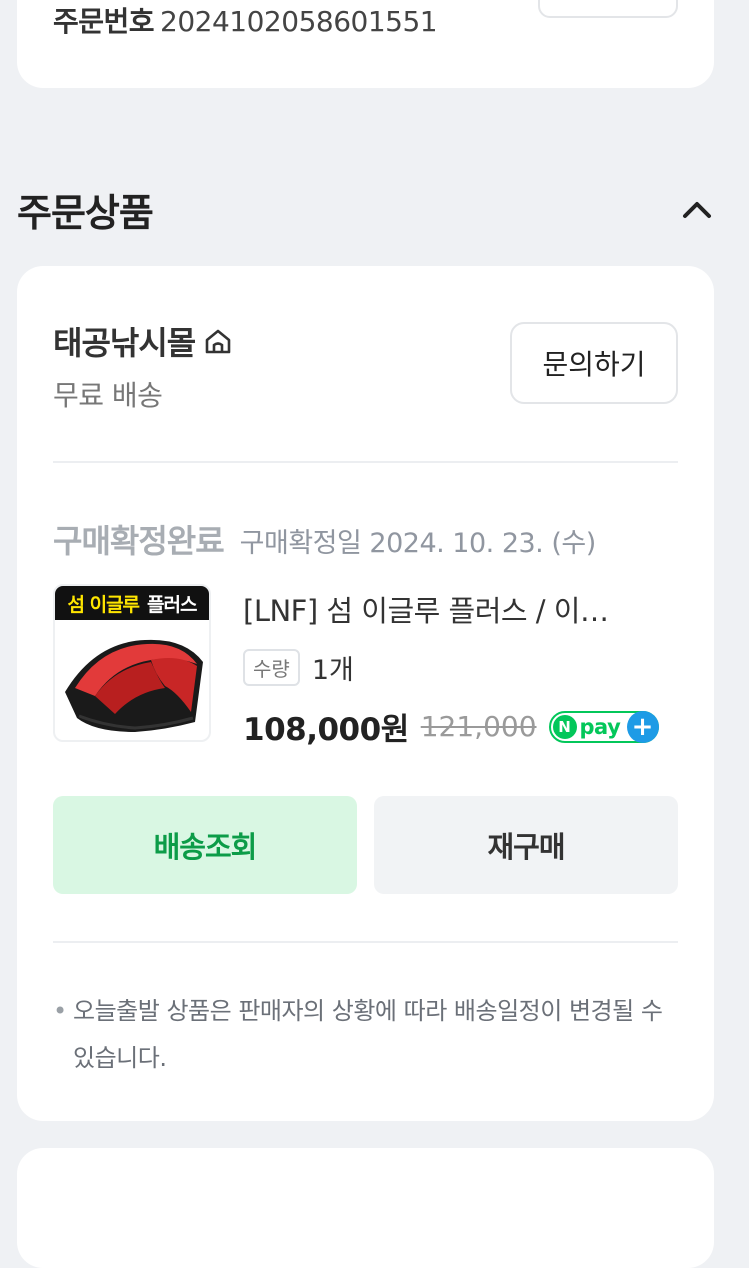 The image size is (749, 1268). What do you see at coordinates (365, 44) in the screenshot?
I see `order-info-card: 주문번호 2024102058601551` at bounding box center [365, 44].